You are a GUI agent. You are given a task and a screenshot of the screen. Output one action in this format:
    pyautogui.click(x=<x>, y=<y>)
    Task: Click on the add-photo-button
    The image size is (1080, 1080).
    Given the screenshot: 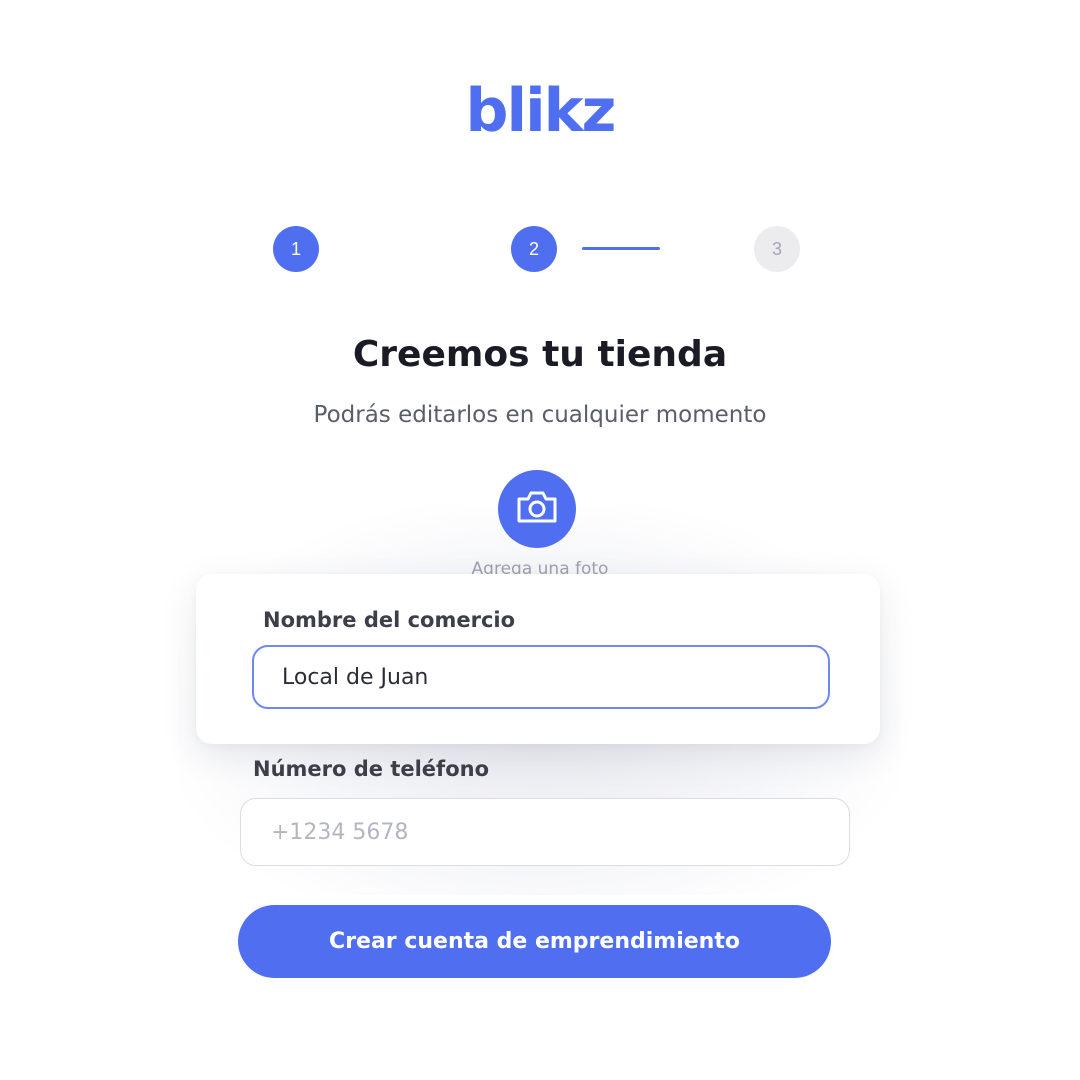 What is the action you would take?
    pyautogui.click(x=537, y=509)
    